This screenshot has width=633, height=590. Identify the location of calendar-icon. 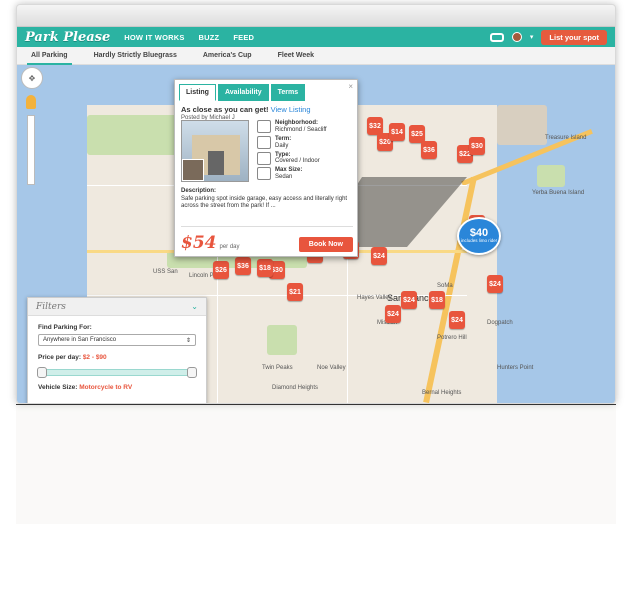
(264, 142).